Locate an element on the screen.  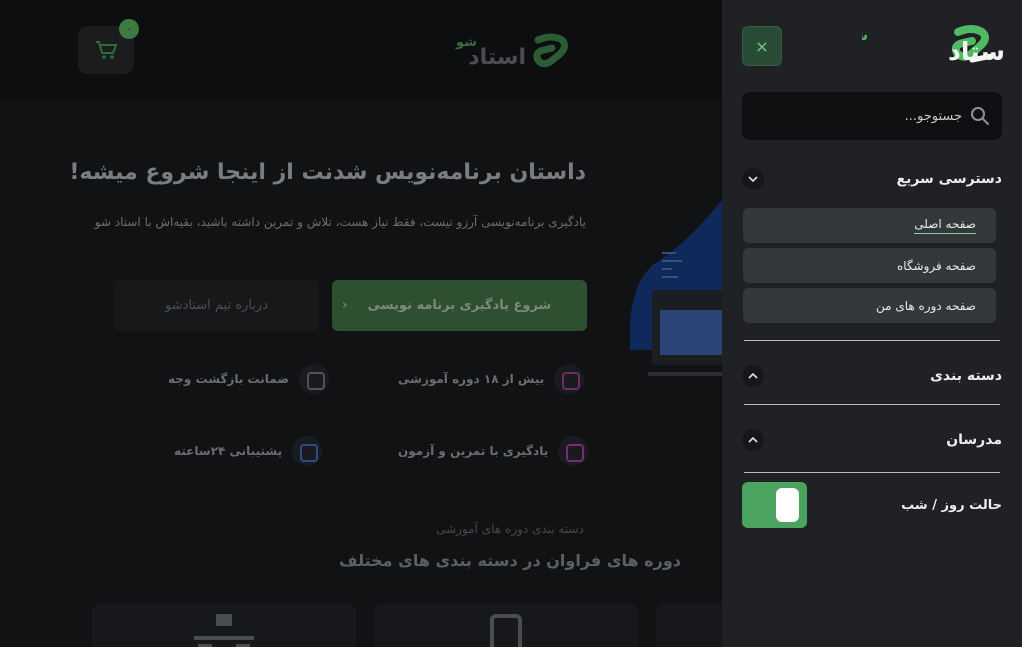
edit-icon is located at coordinates (573, 451).